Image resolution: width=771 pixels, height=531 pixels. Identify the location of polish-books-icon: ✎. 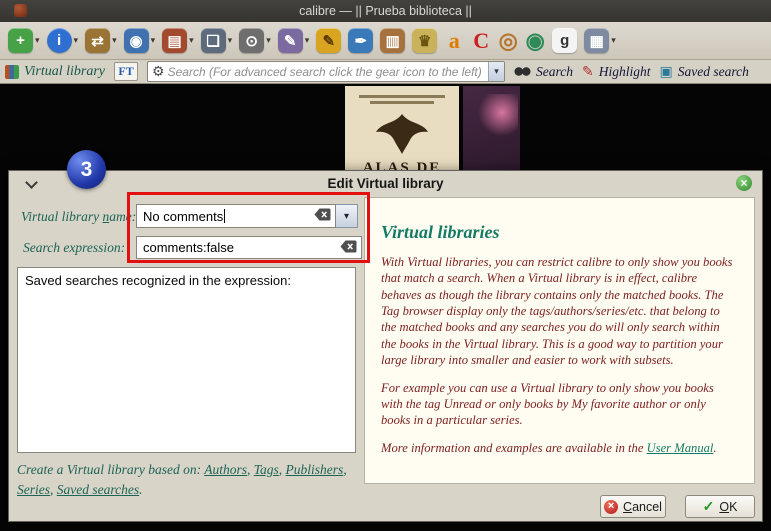
(329, 40).